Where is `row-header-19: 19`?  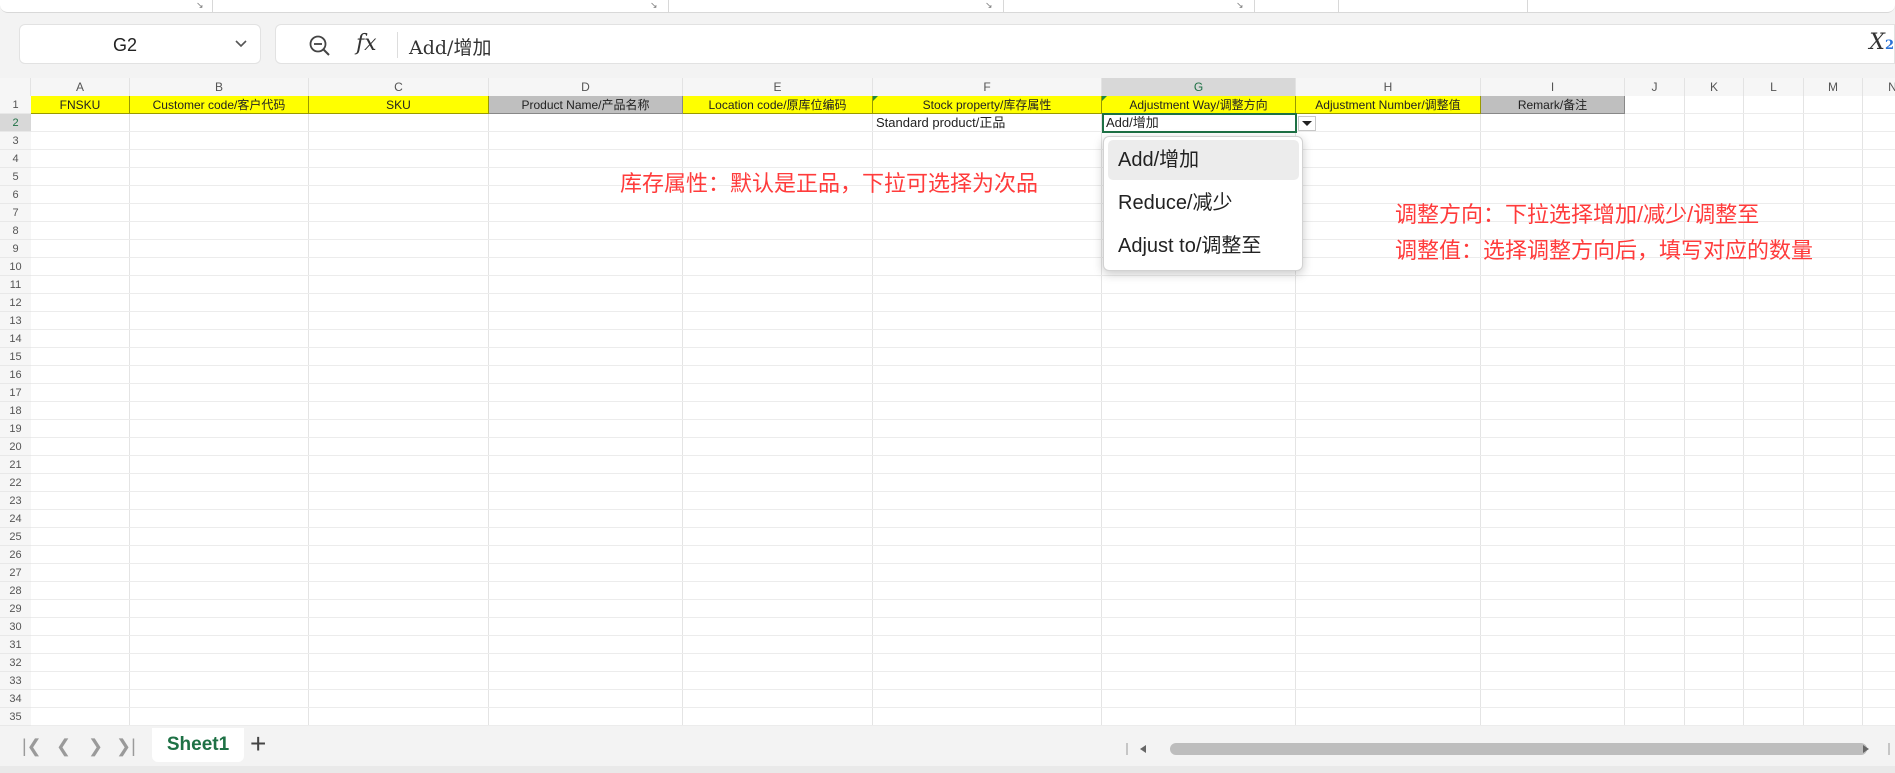
row-header-19: 19 is located at coordinates (15, 429).